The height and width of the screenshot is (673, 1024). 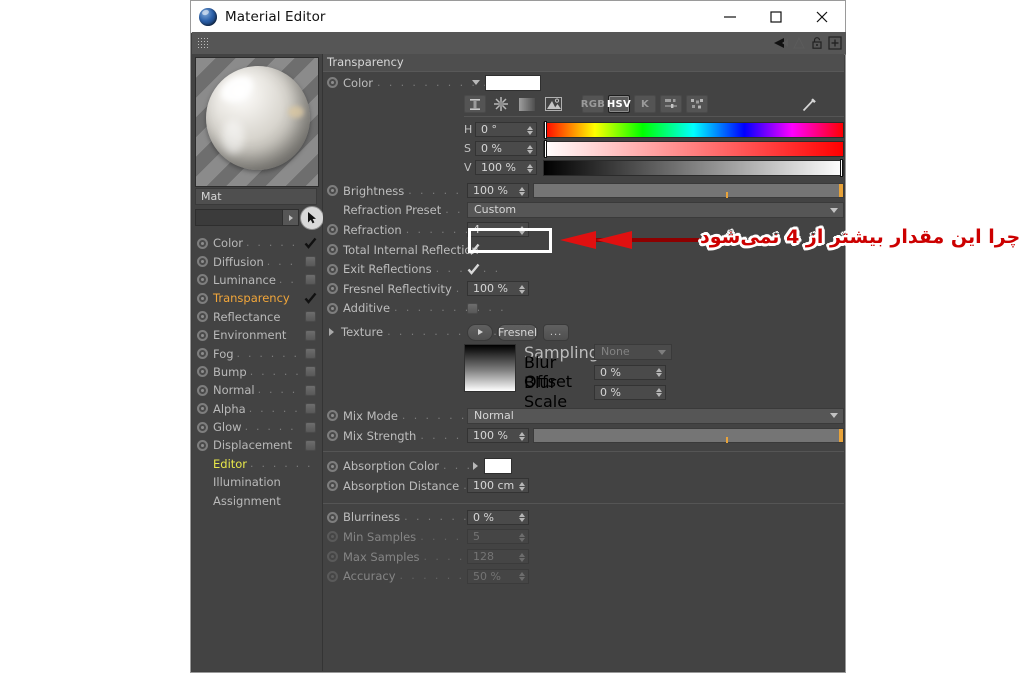 I want to click on brightness-slider-handle, so click(x=841, y=191).